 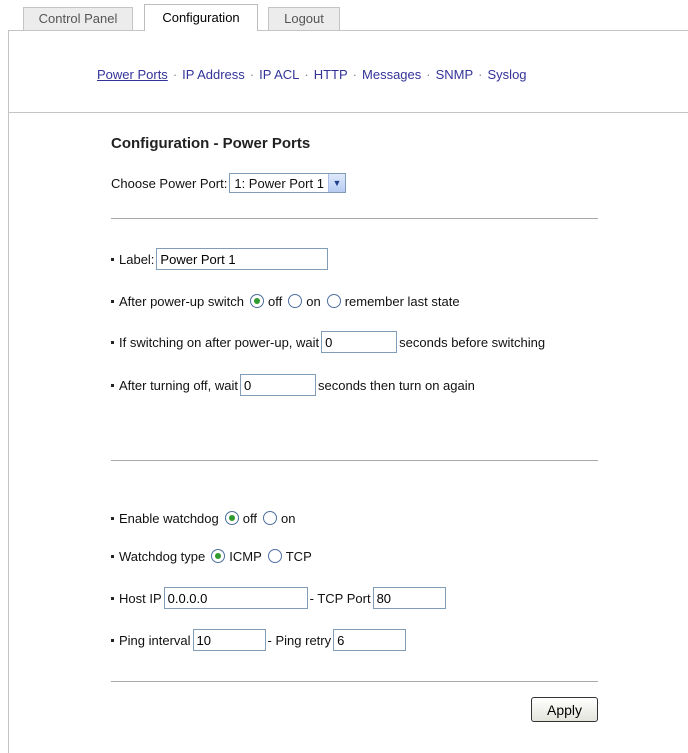 I want to click on wd-type-icmp-label: ICMP, so click(x=245, y=556).